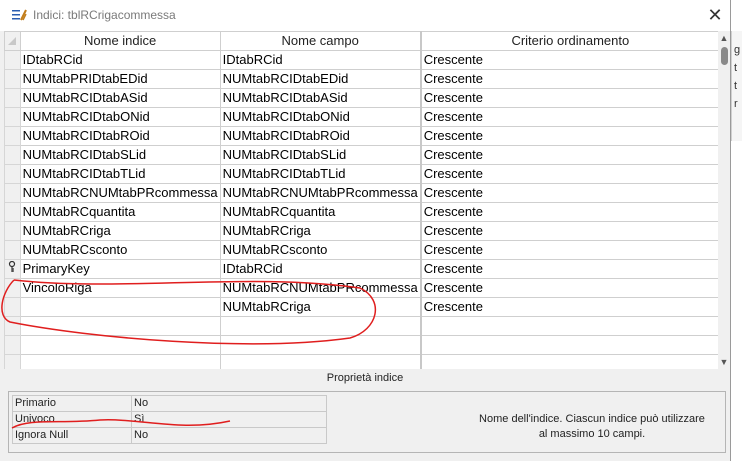  I want to click on property-row-primary: Primario No, so click(169, 403).